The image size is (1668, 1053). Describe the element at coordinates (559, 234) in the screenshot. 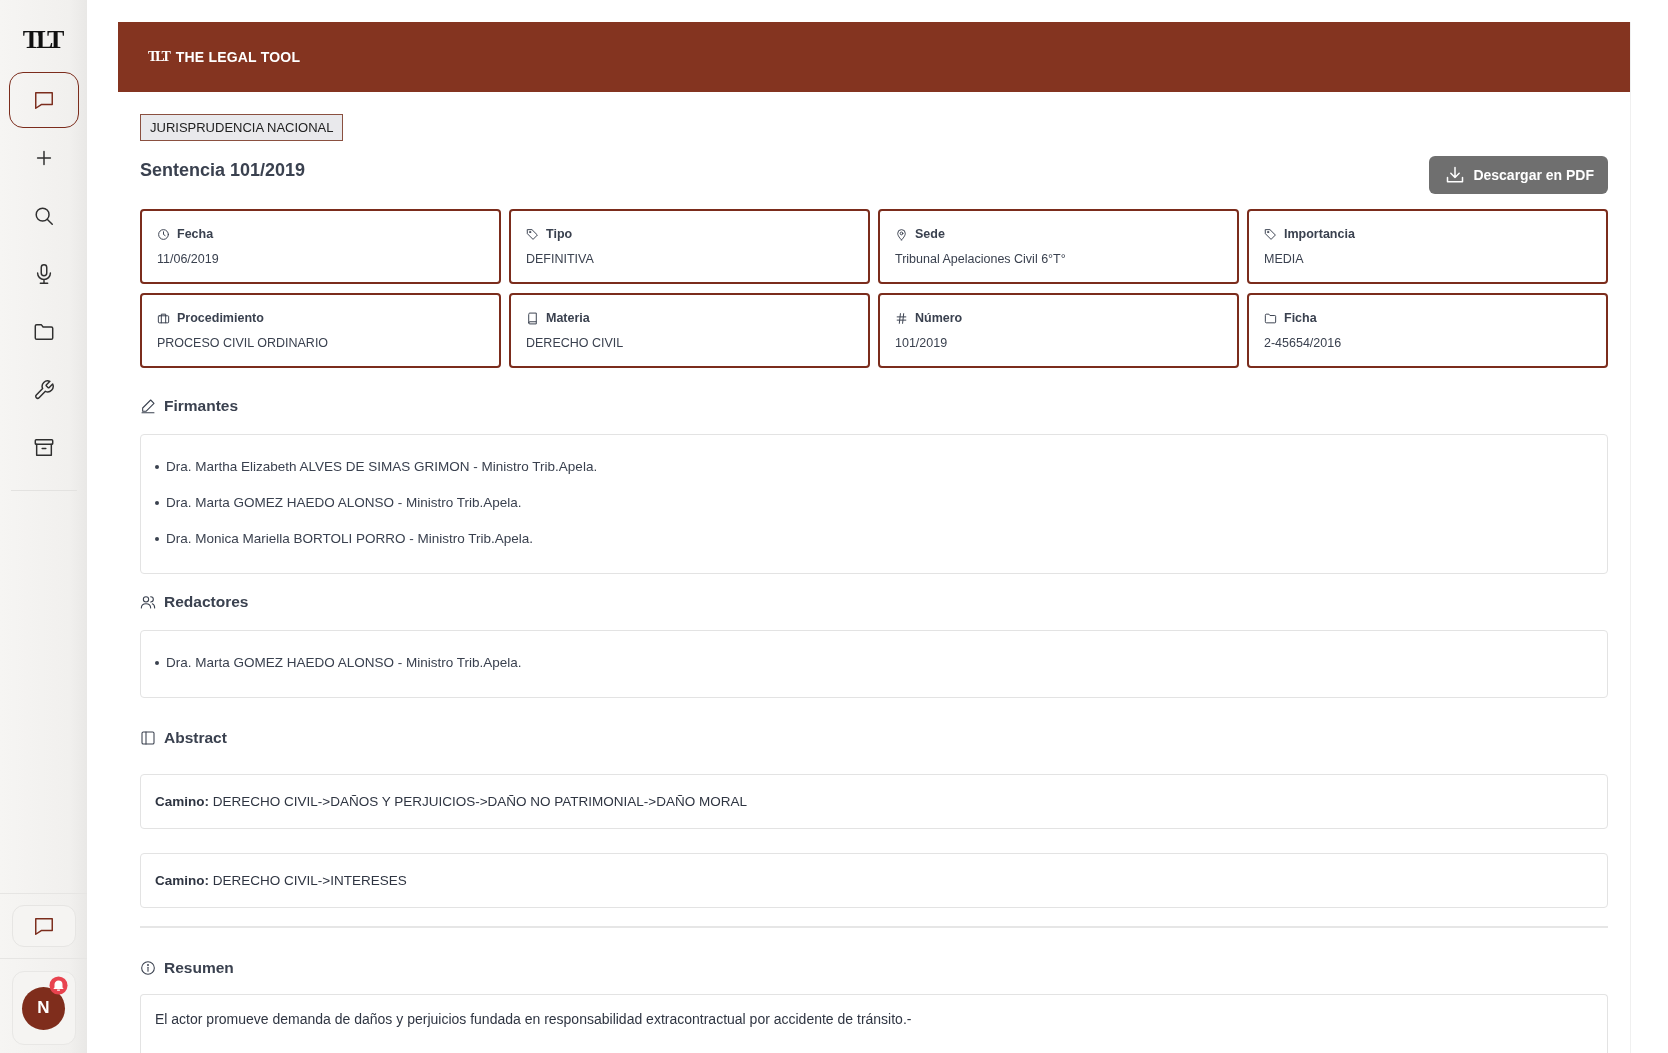

I see `field-label: Tipo` at that location.